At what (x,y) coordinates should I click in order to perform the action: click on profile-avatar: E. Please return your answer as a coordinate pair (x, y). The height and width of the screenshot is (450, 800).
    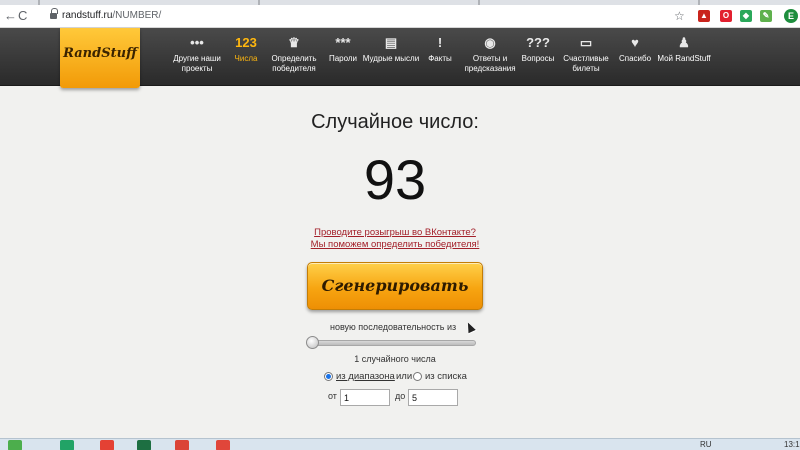
    Looking at the image, I should click on (791, 16).